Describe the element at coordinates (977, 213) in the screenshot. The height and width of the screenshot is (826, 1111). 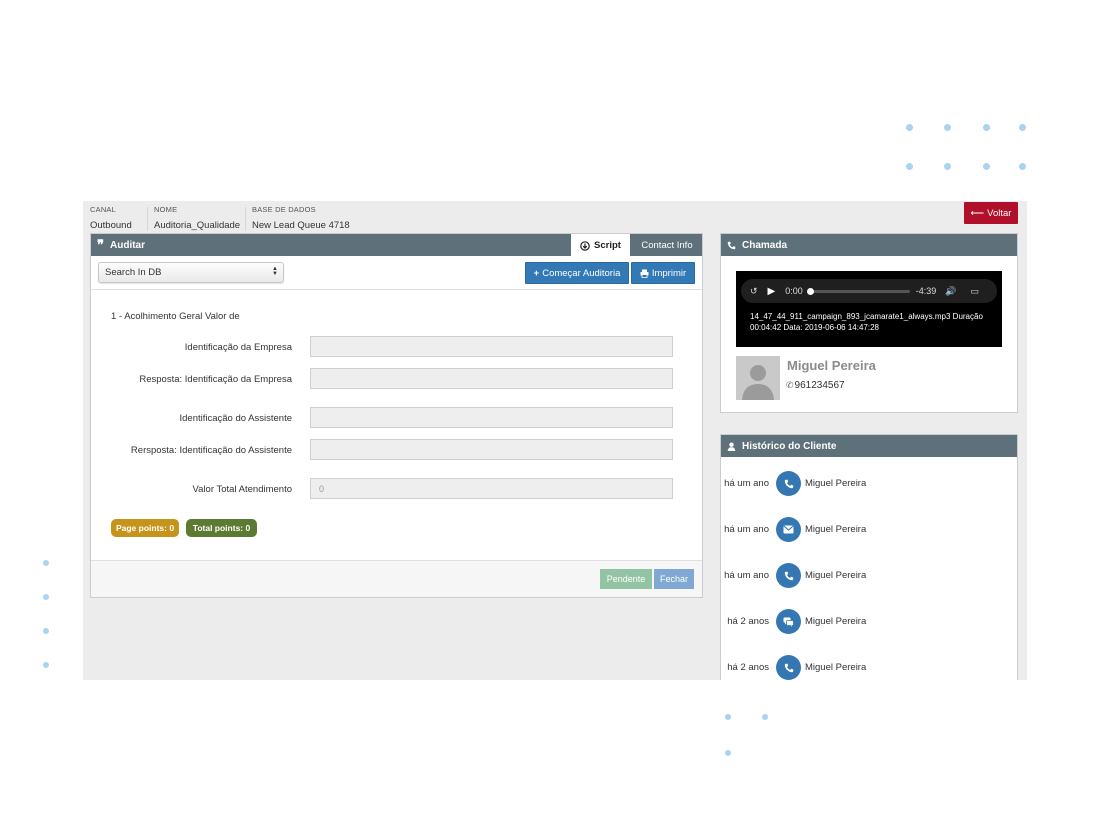
I see `arrow-left-icon: ⟵` at that location.